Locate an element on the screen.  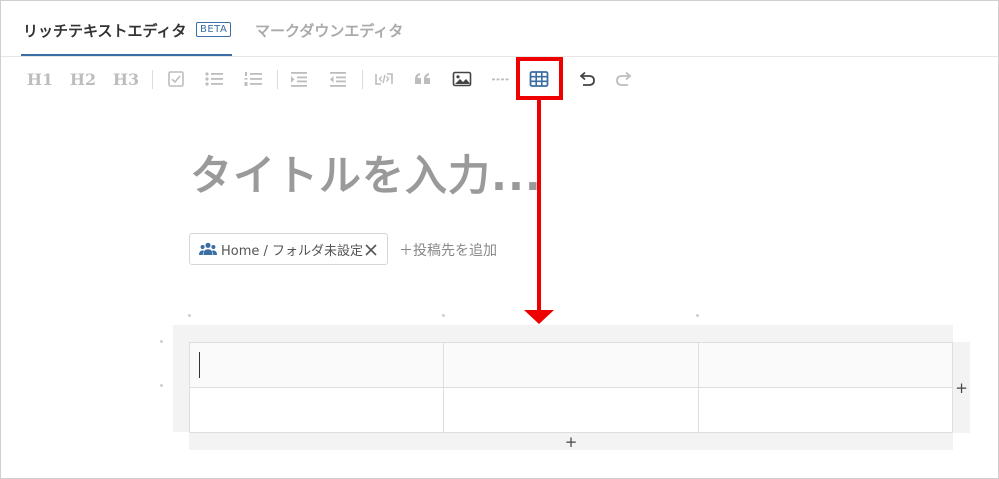
add-column-button: + is located at coordinates (961, 387).